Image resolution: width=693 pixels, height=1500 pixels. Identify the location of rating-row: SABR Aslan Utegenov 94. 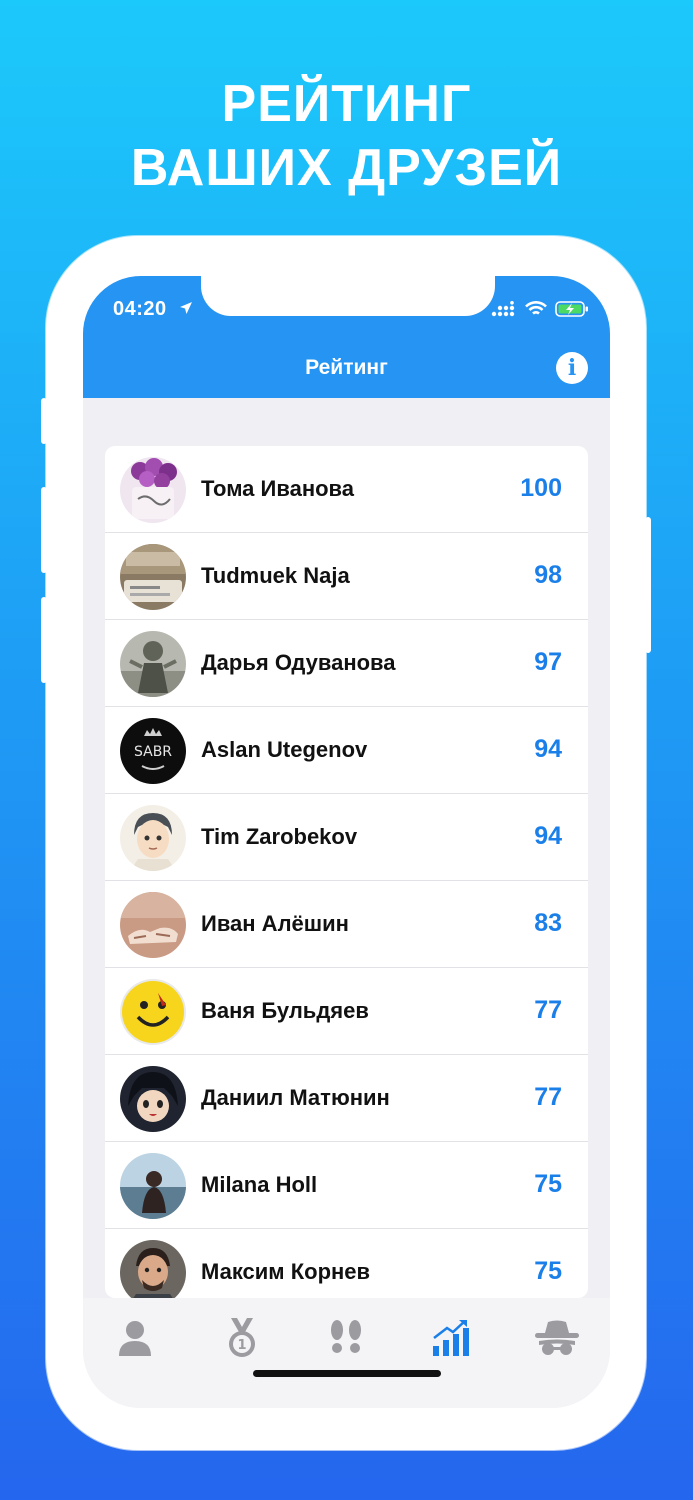
(346, 750).